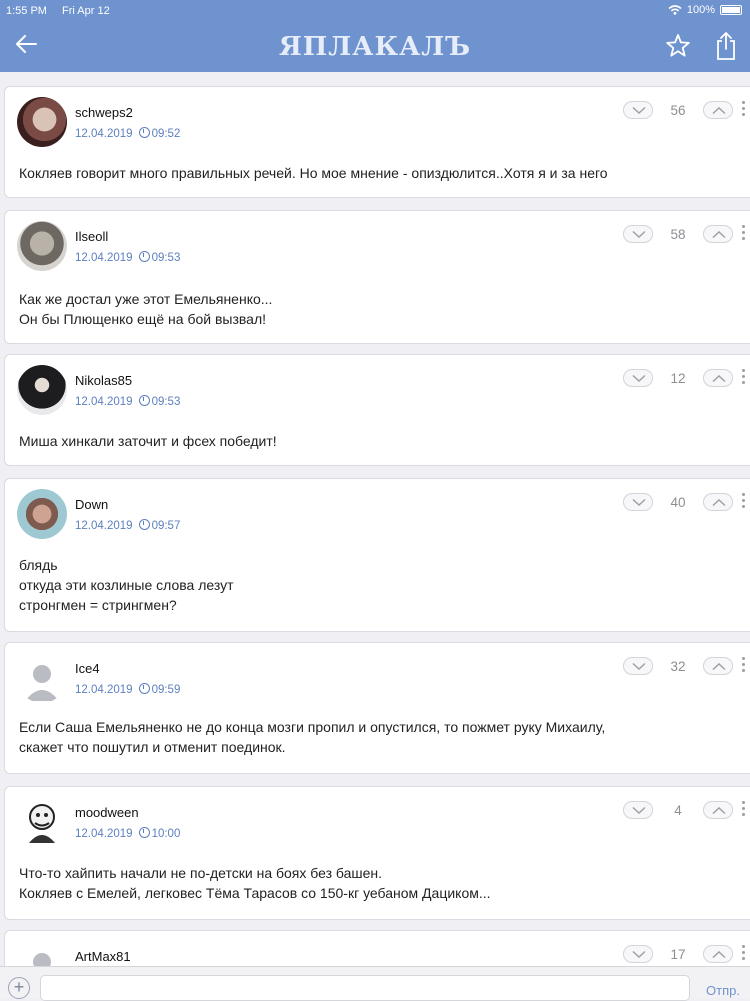 This screenshot has height=1001, width=750. Describe the element at coordinates (103, 956) in the screenshot. I see `comment-username: ArtMax81` at that location.